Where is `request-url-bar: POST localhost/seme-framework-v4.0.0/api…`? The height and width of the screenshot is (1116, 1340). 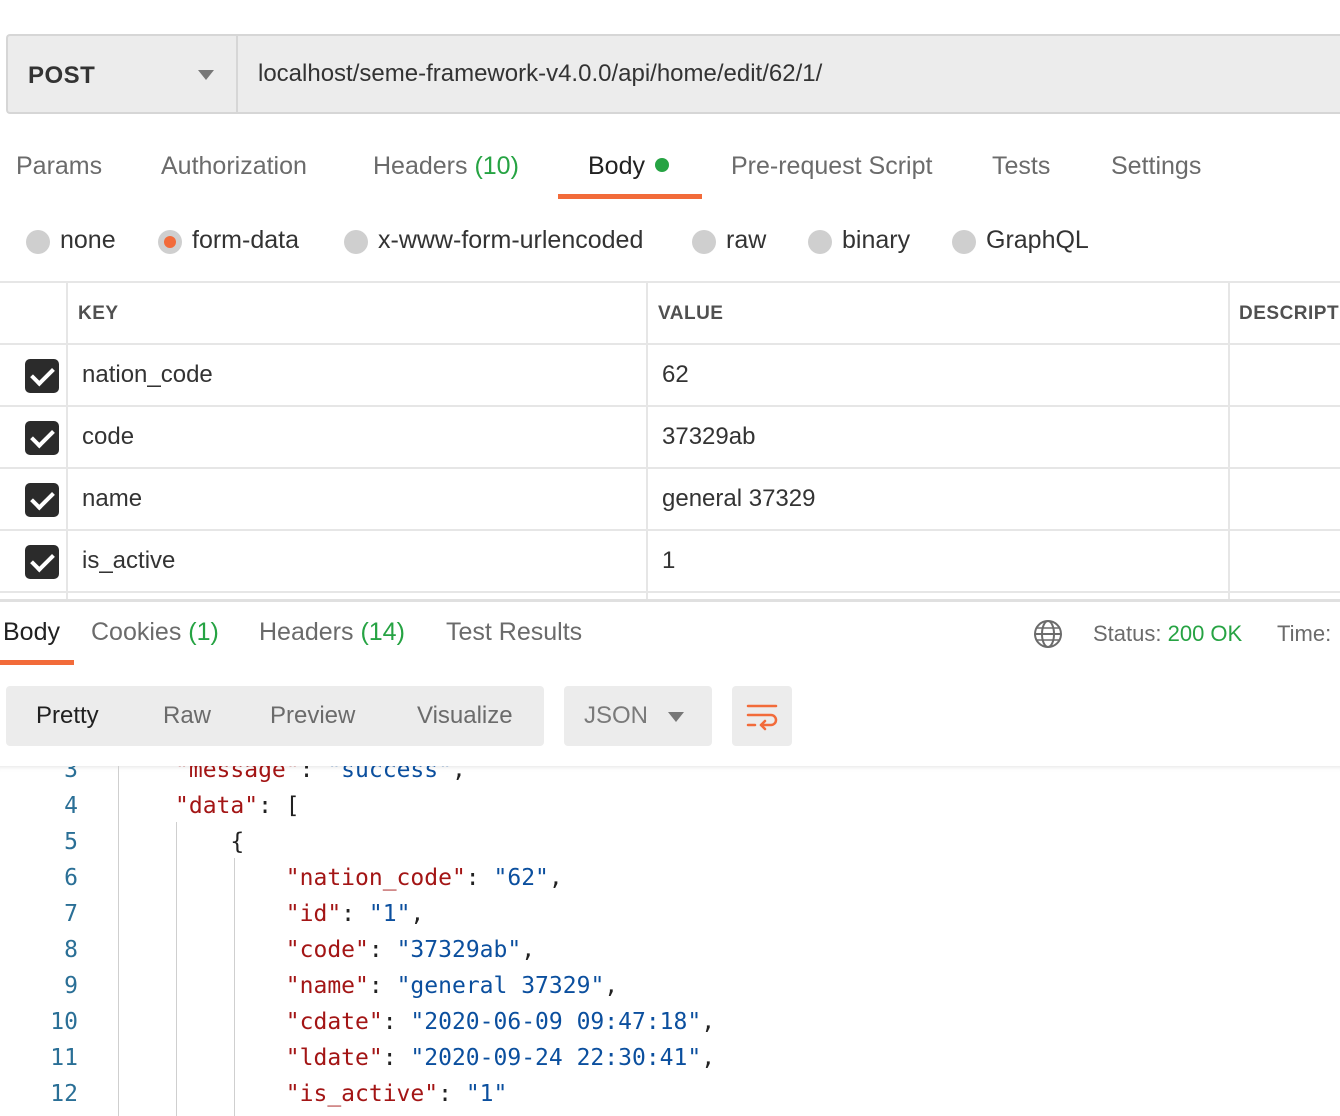
request-url-bar: POST localhost/seme-framework-v4.0.0/api… is located at coordinates (673, 74).